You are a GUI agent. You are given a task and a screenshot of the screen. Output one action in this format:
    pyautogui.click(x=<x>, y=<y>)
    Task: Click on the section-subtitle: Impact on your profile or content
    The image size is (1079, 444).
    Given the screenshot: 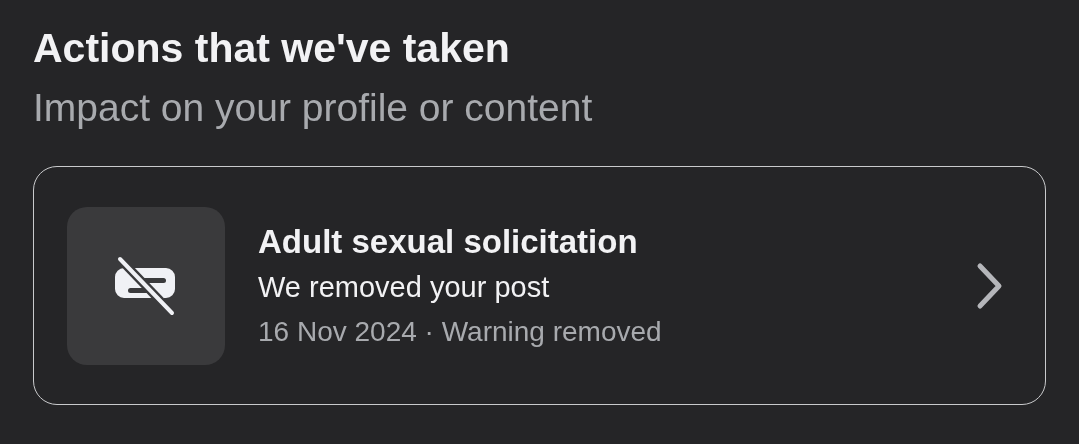 What is the action you would take?
    pyautogui.click(x=313, y=108)
    